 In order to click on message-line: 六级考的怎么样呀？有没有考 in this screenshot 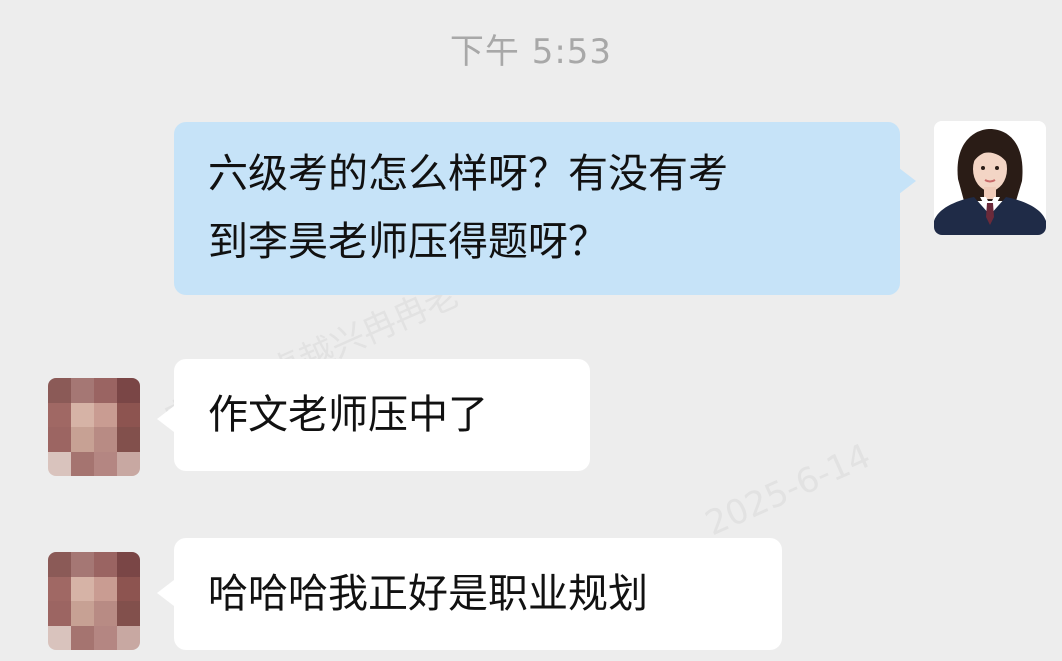, I will do `click(468, 174)`.